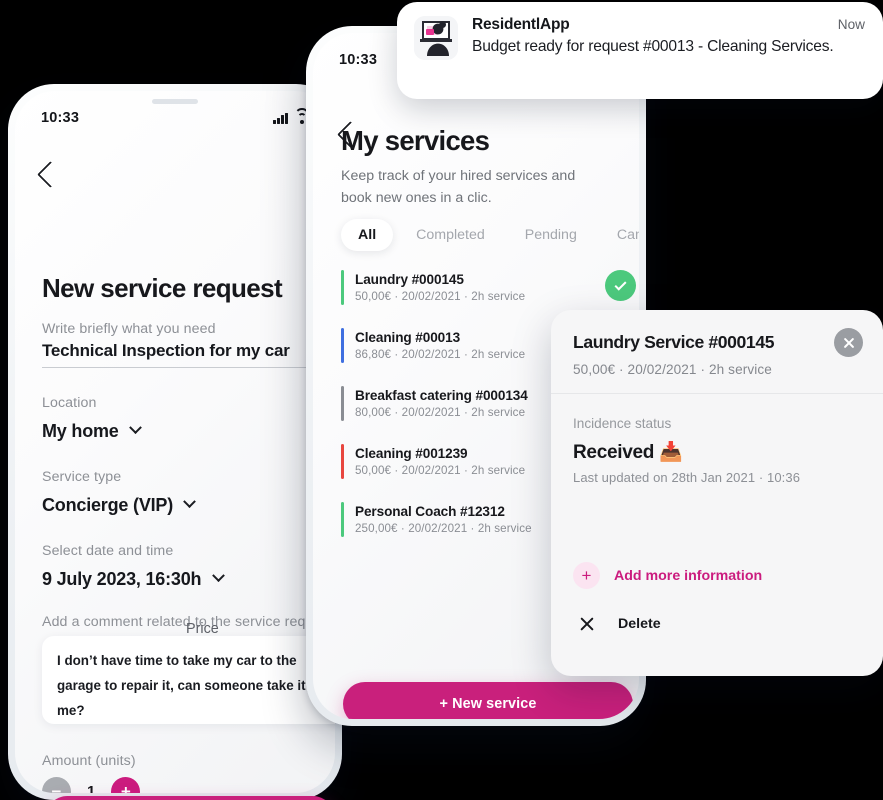 Image resolution: width=883 pixels, height=800 pixels. What do you see at coordinates (89, 761) in the screenshot?
I see `amount-label: Amount (units)` at bounding box center [89, 761].